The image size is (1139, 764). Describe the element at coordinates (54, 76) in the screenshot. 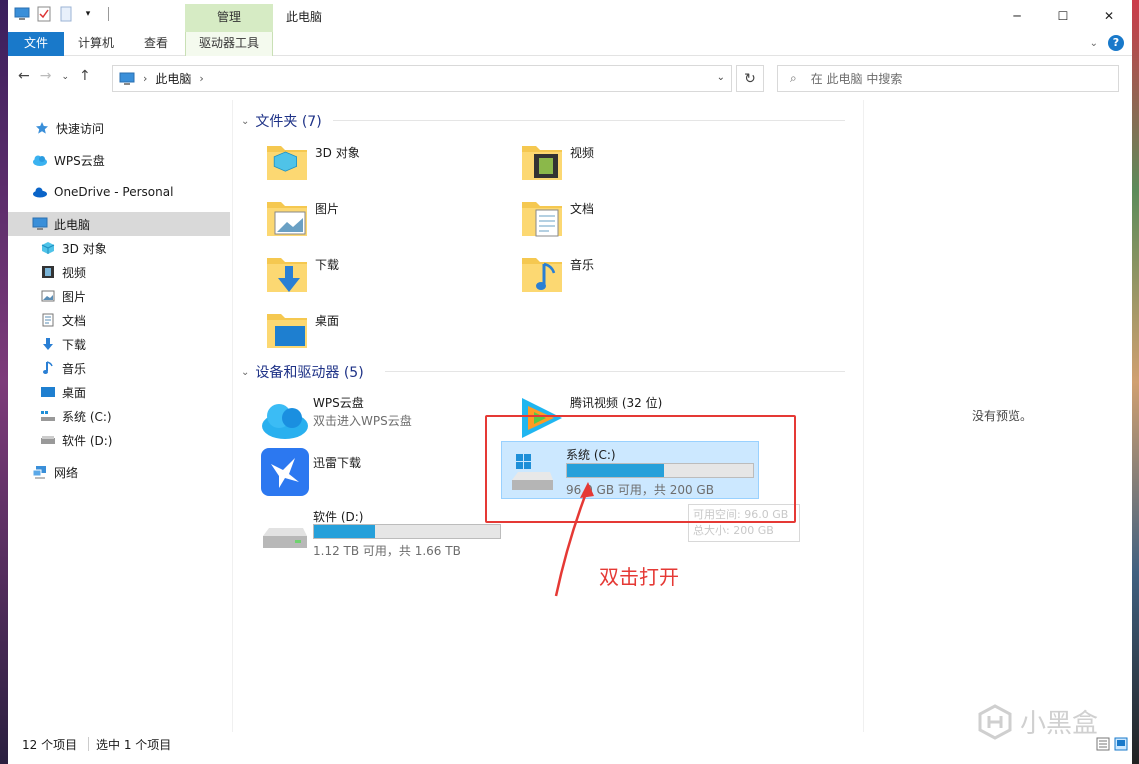

I see `nav-buttons: ← → ⌄ ↑` at that location.